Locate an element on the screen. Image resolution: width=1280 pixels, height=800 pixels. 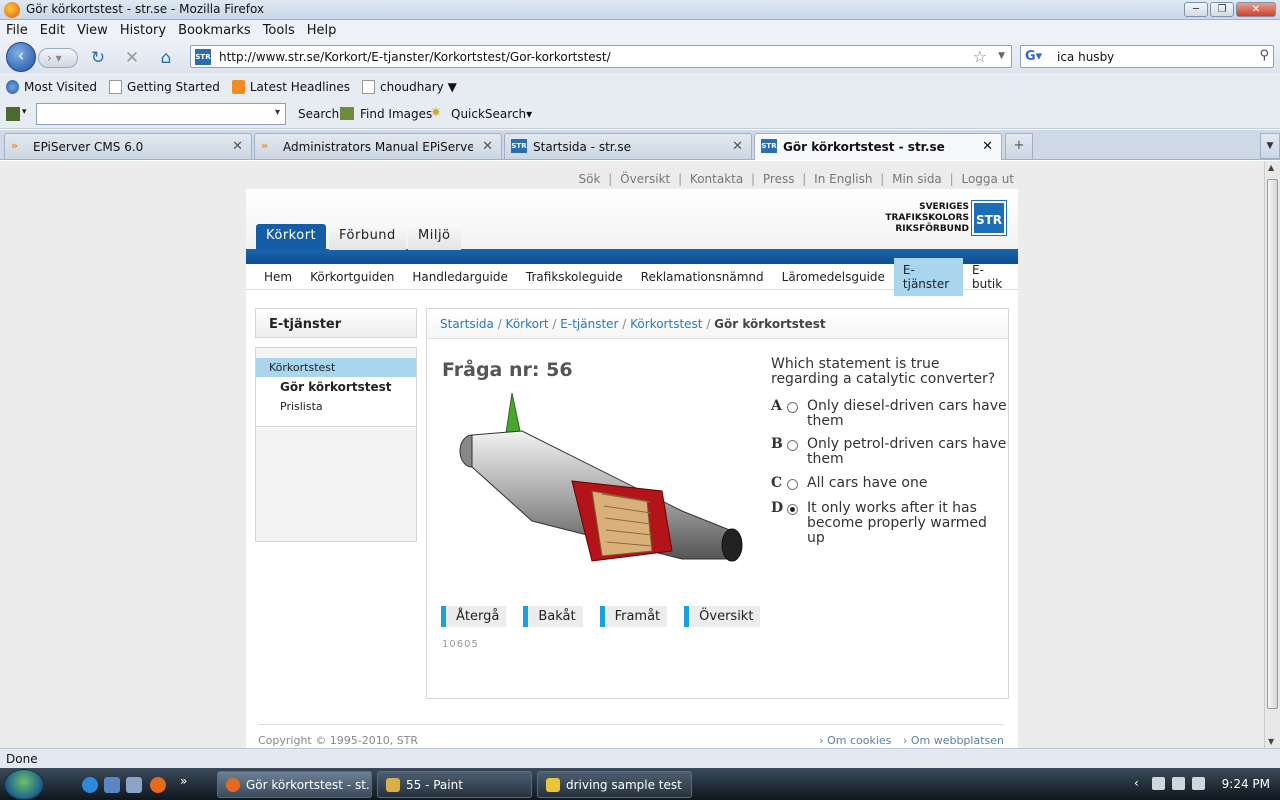
search-input: ica husby is located at coordinates (1085, 57).